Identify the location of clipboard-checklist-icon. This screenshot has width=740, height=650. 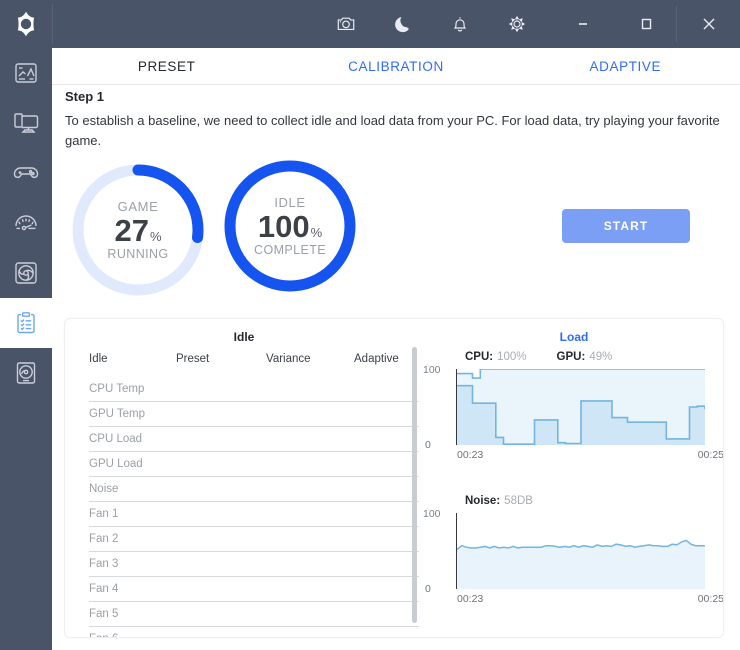
(26, 323).